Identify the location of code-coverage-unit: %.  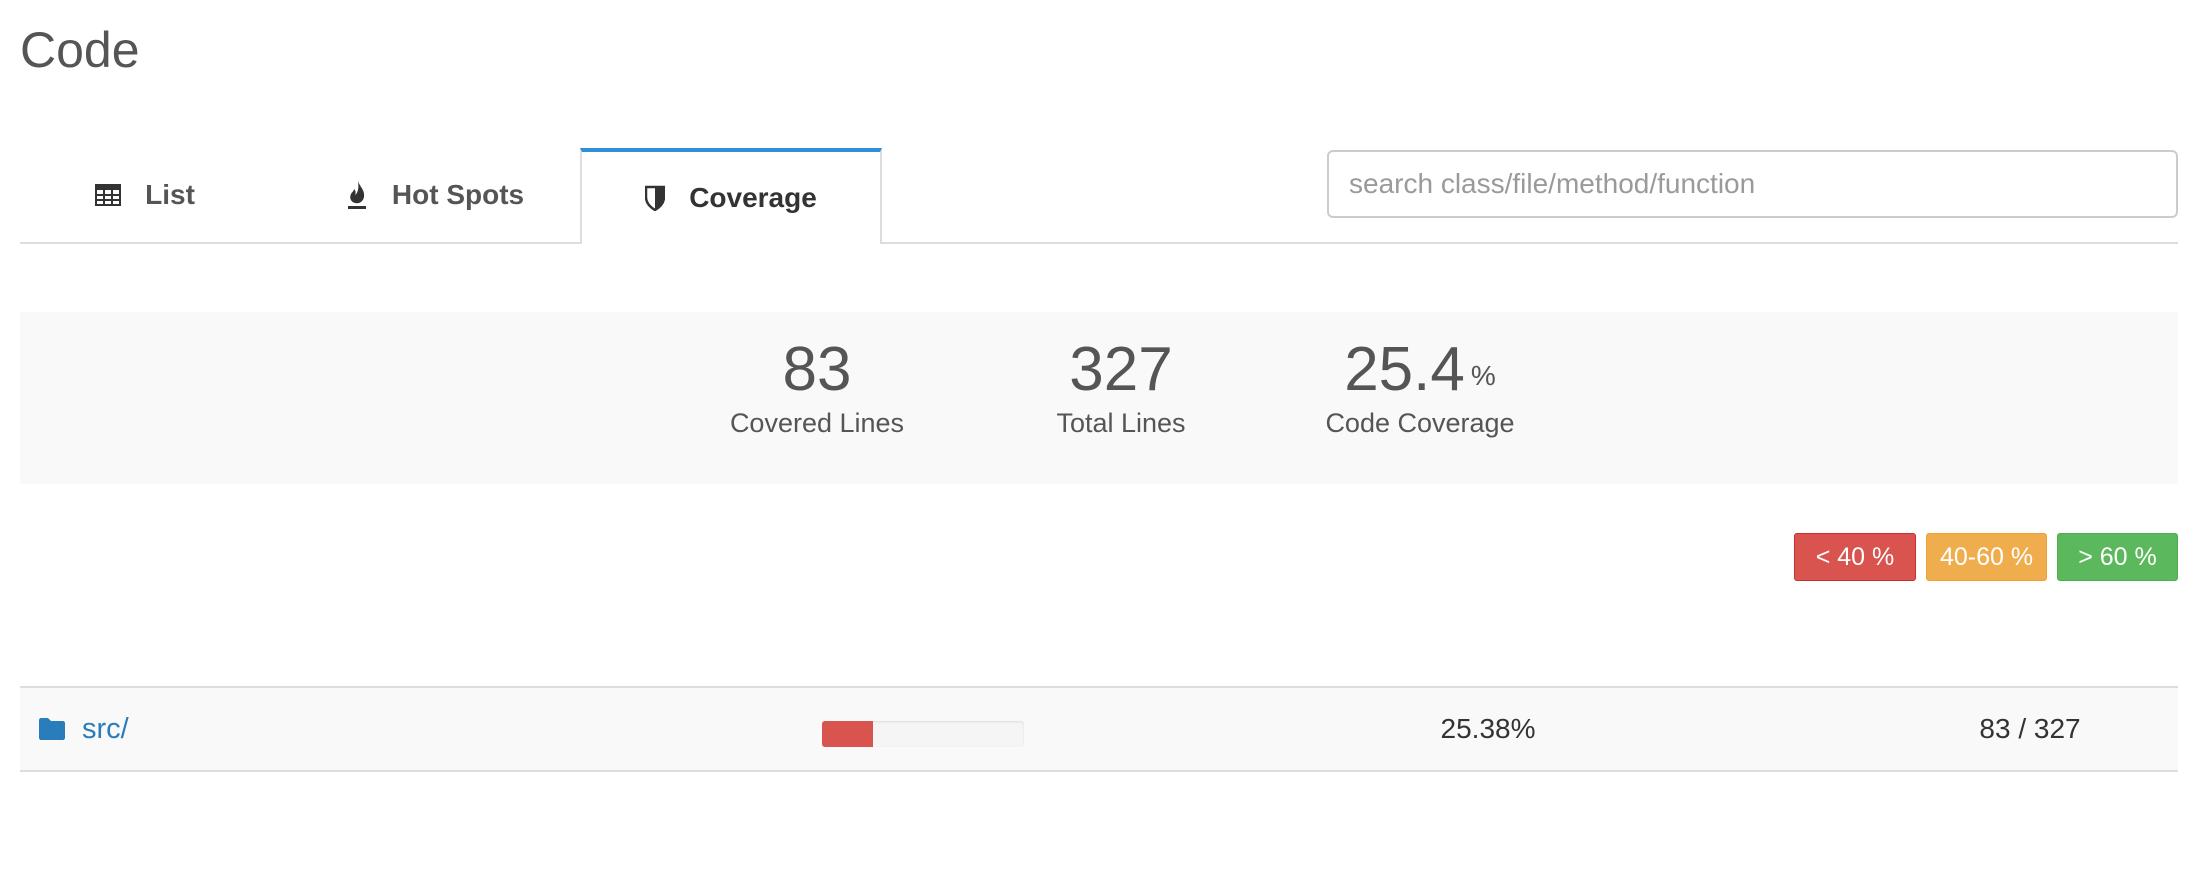
(1483, 375).